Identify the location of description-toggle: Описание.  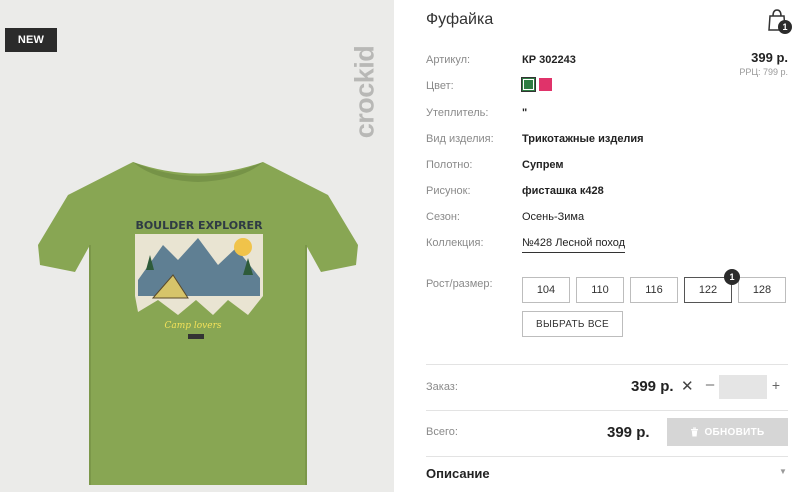
(458, 473).